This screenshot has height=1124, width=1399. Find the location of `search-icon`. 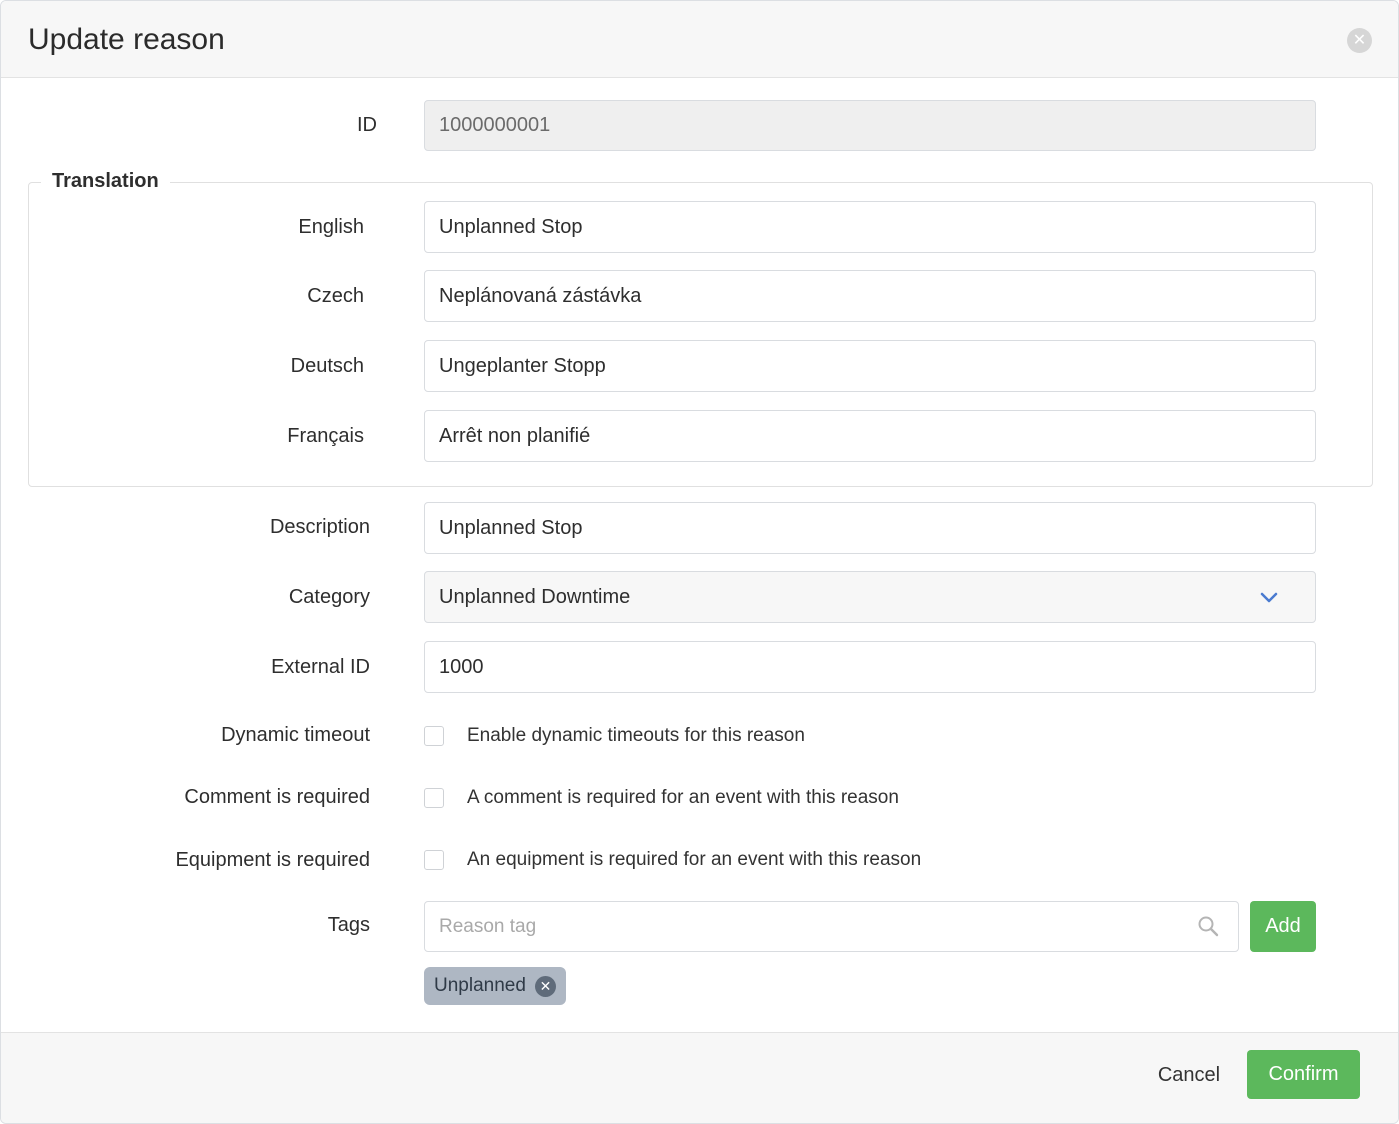

search-icon is located at coordinates (1208, 926).